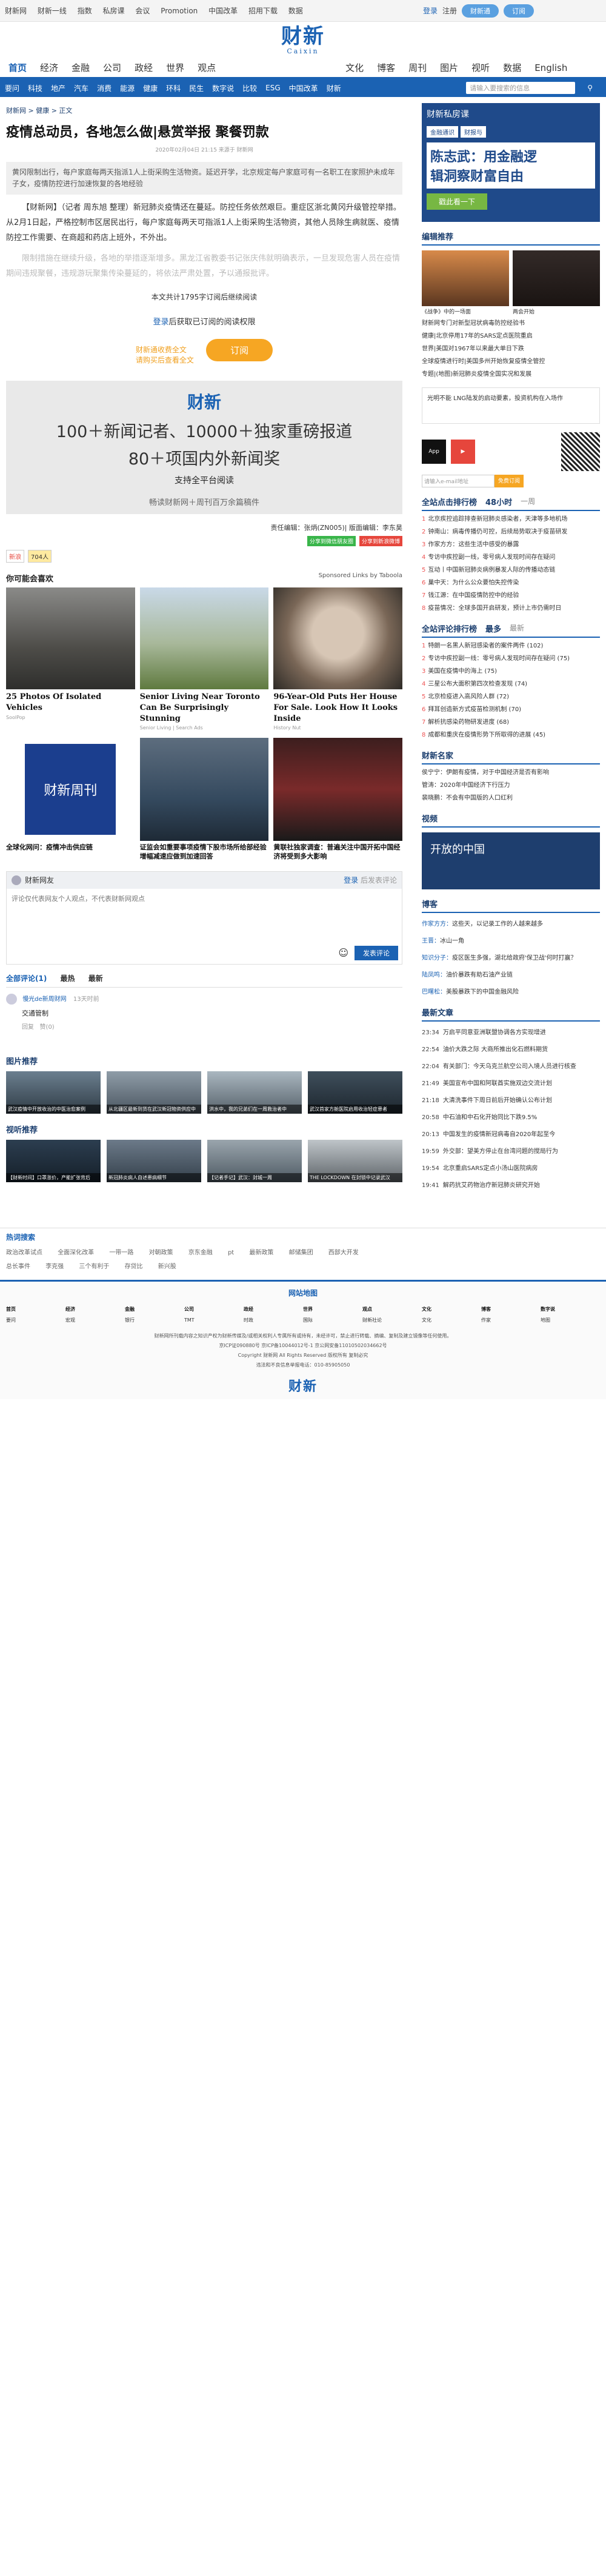 Image resolution: width=606 pixels, height=2576 pixels. I want to click on latest-item: 20:13 中国发生的疫情新冠病毒自2020年起至今, so click(511, 1134).